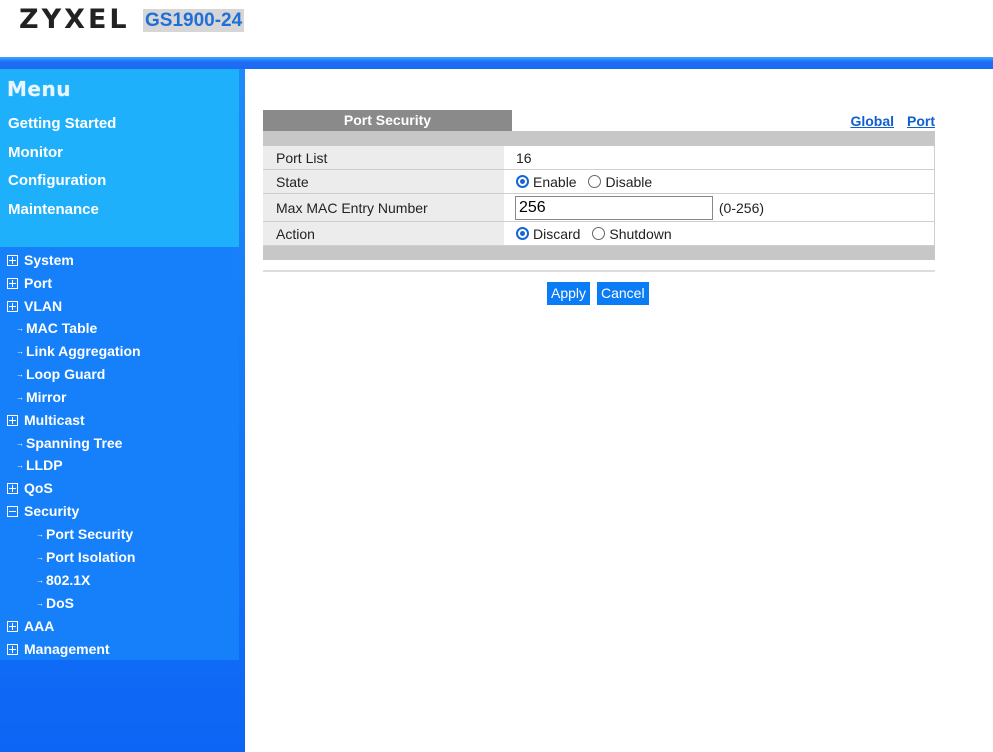 The image size is (993, 752). I want to click on panel-top-bar, so click(599, 138).